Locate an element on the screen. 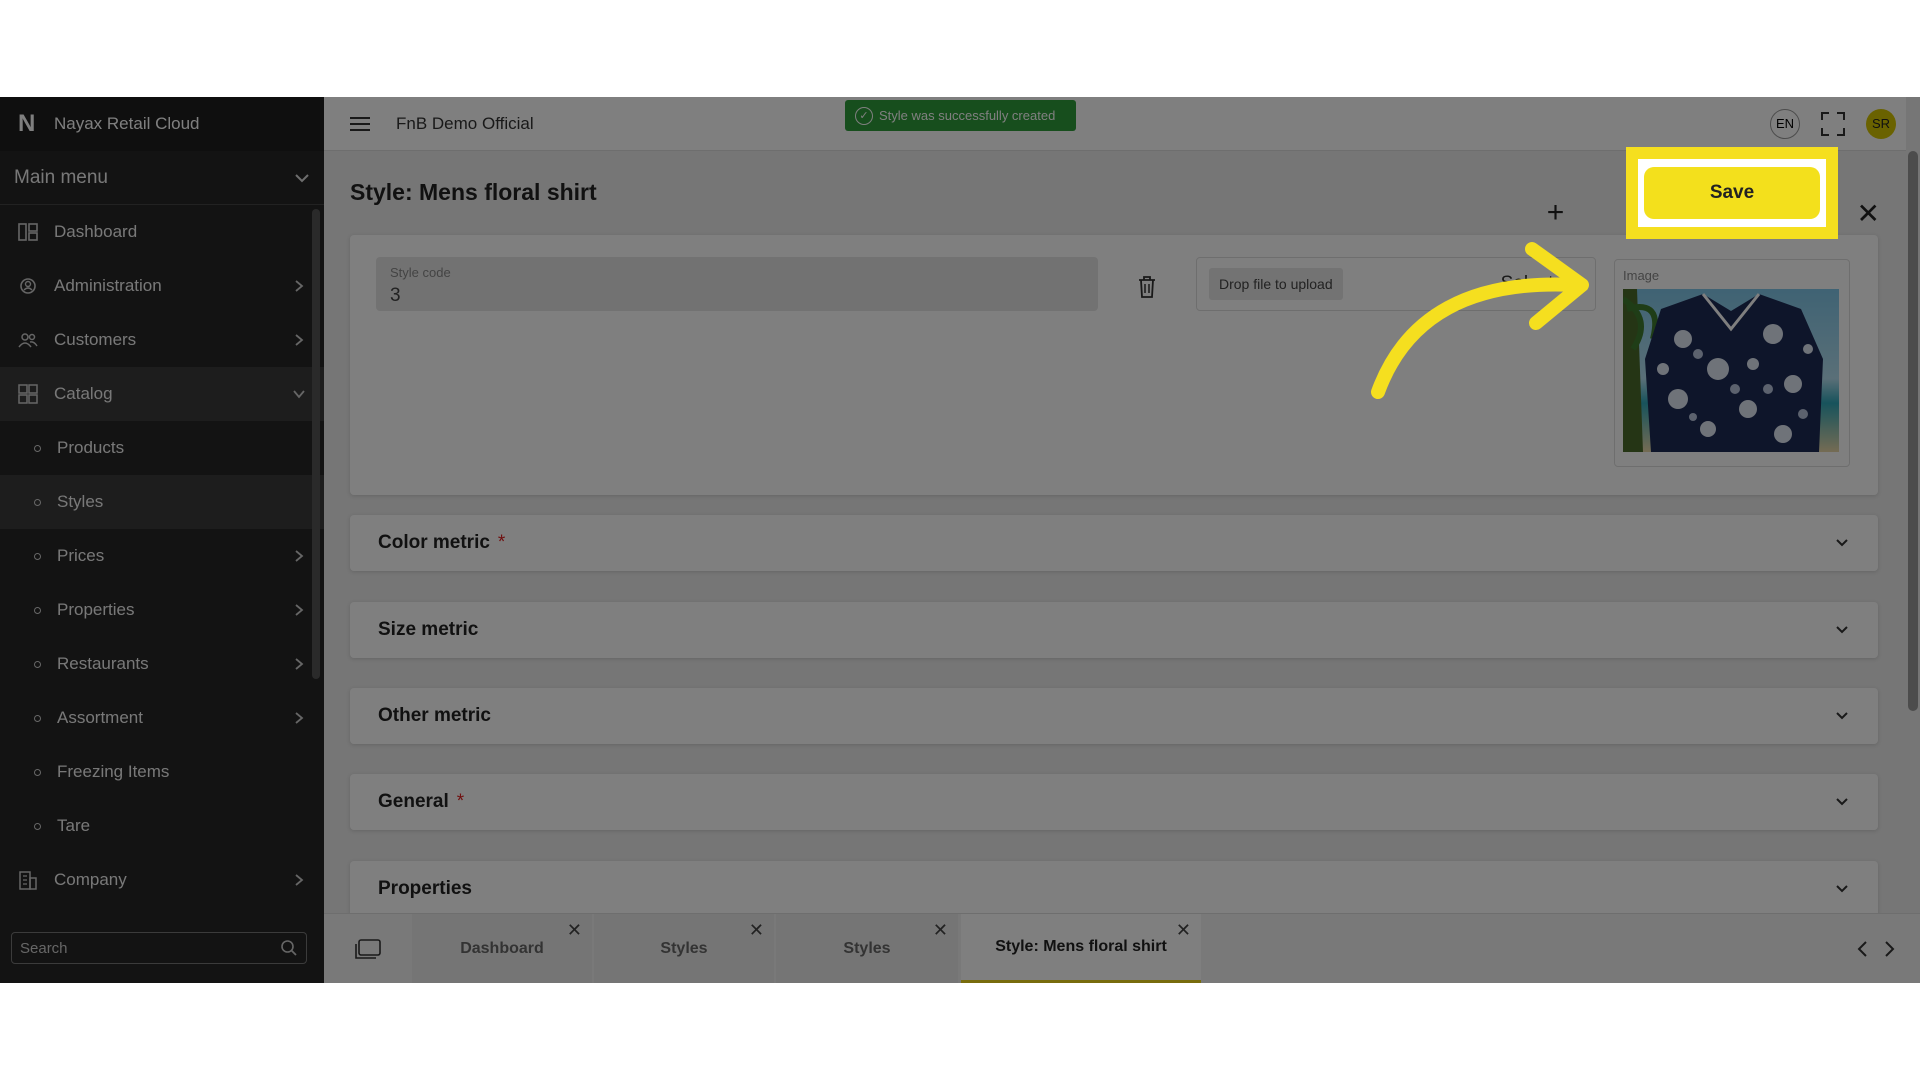  tab-dashboard: Dashboard ✕ is located at coordinates (502, 948).